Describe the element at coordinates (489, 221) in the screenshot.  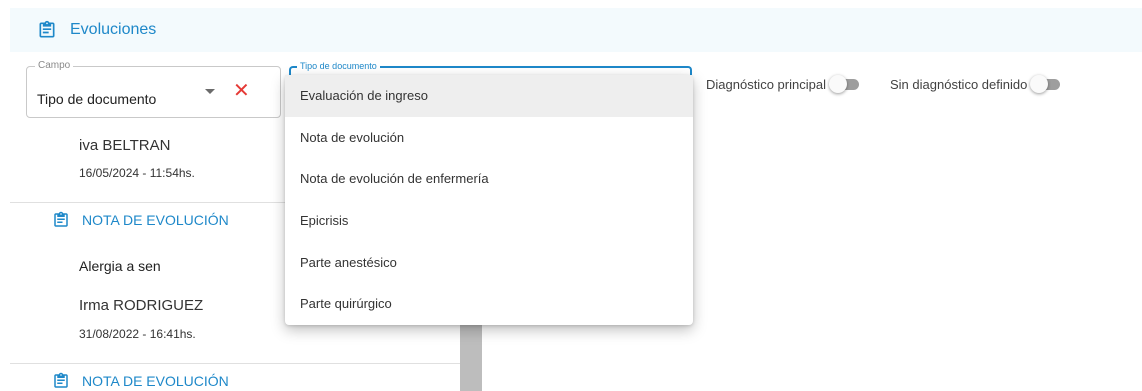
I see `menu-option: Epicrisis` at that location.